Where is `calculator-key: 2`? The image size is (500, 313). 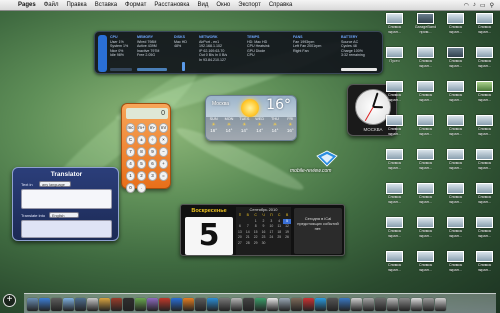 calculator-key: 2 is located at coordinates (141, 176).